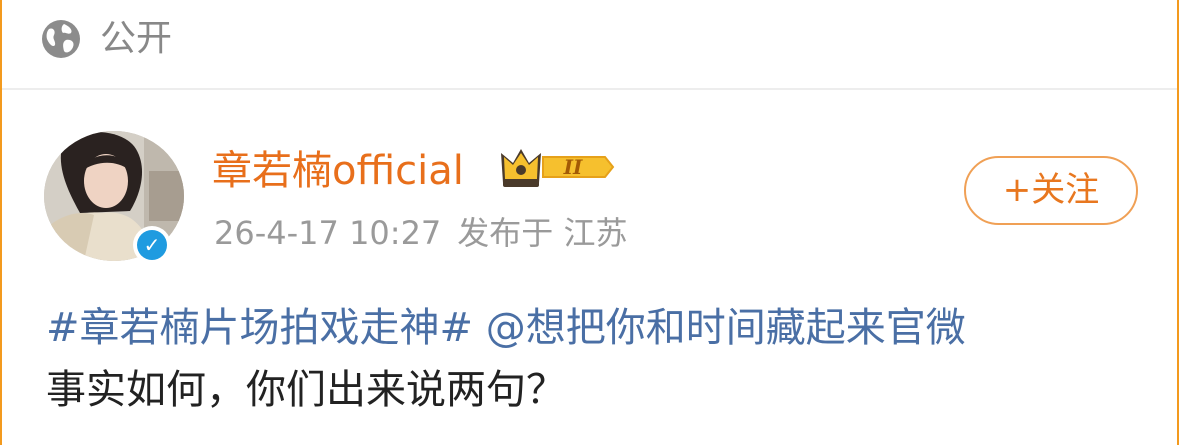 The image size is (1179, 445). I want to click on verified-icon: ✓, so click(152, 245).